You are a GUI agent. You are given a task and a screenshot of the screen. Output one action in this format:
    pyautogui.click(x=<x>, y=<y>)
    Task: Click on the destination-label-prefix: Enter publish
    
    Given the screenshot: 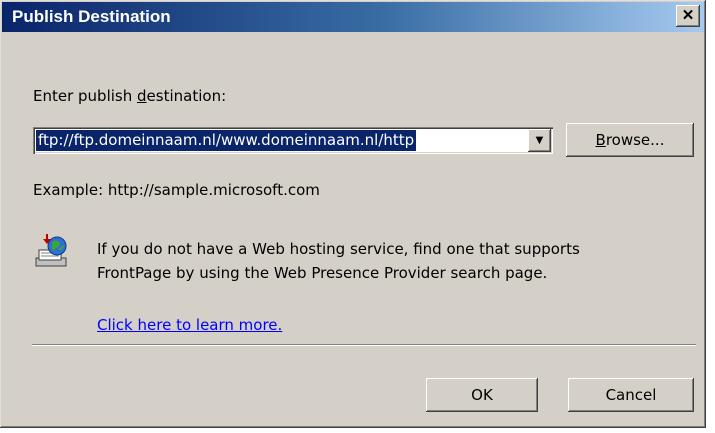 What is the action you would take?
    pyautogui.click(x=85, y=96)
    